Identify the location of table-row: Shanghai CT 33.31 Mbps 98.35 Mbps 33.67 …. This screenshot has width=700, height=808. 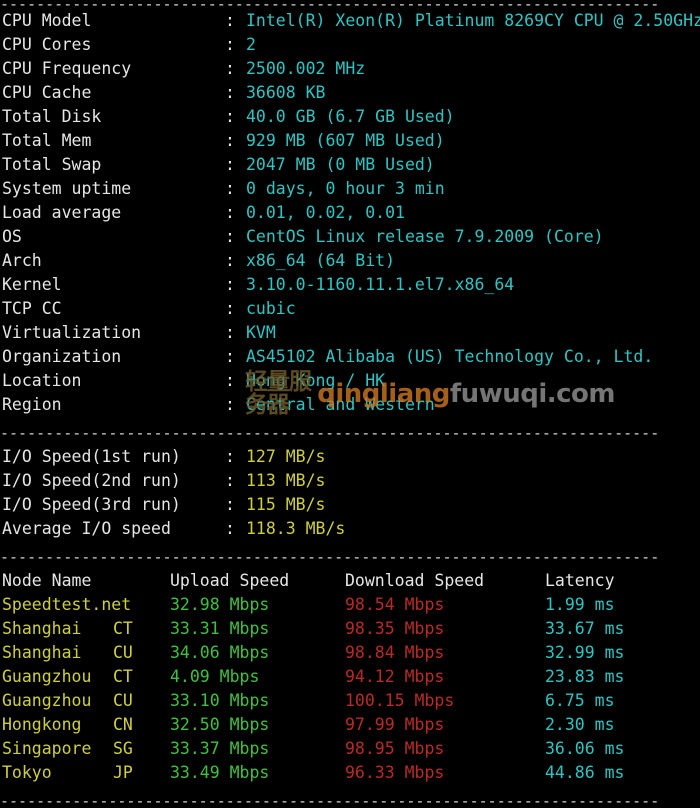
(350, 629).